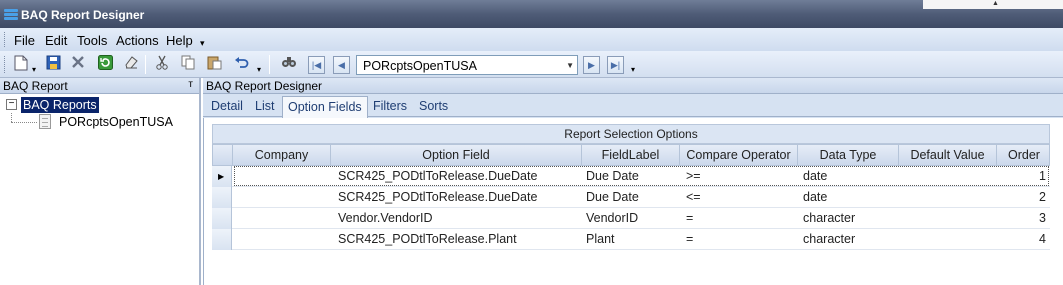  Describe the element at coordinates (693, 176) in the screenshot. I see `cell-compare-operator: >=` at that location.